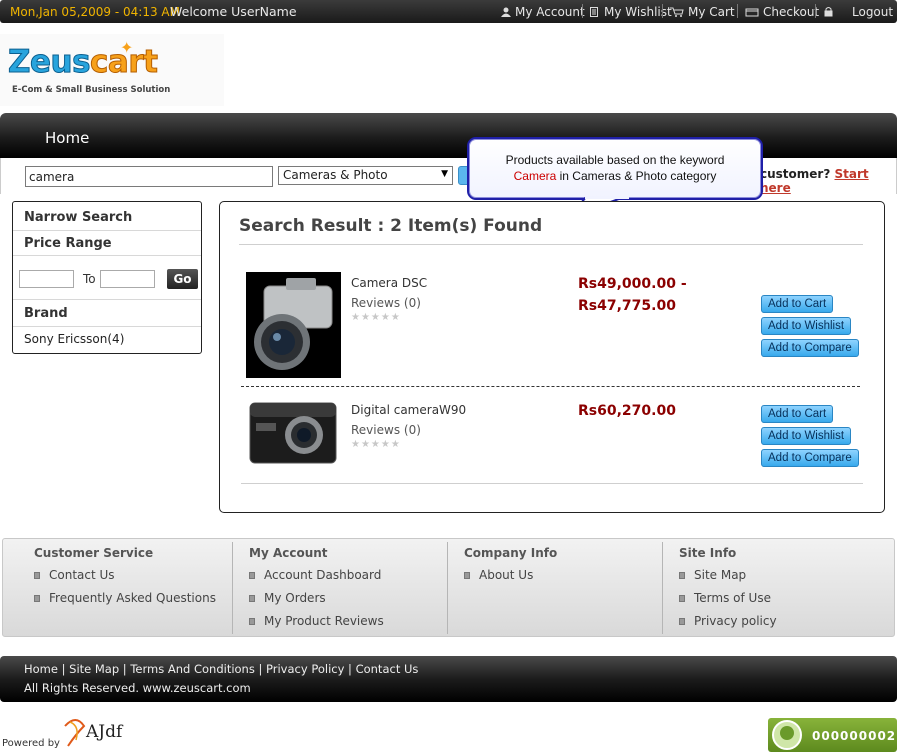 The width and height of the screenshot is (897, 754). Describe the element at coordinates (31, 743) in the screenshot. I see `powered-by-label: Powered by` at that location.